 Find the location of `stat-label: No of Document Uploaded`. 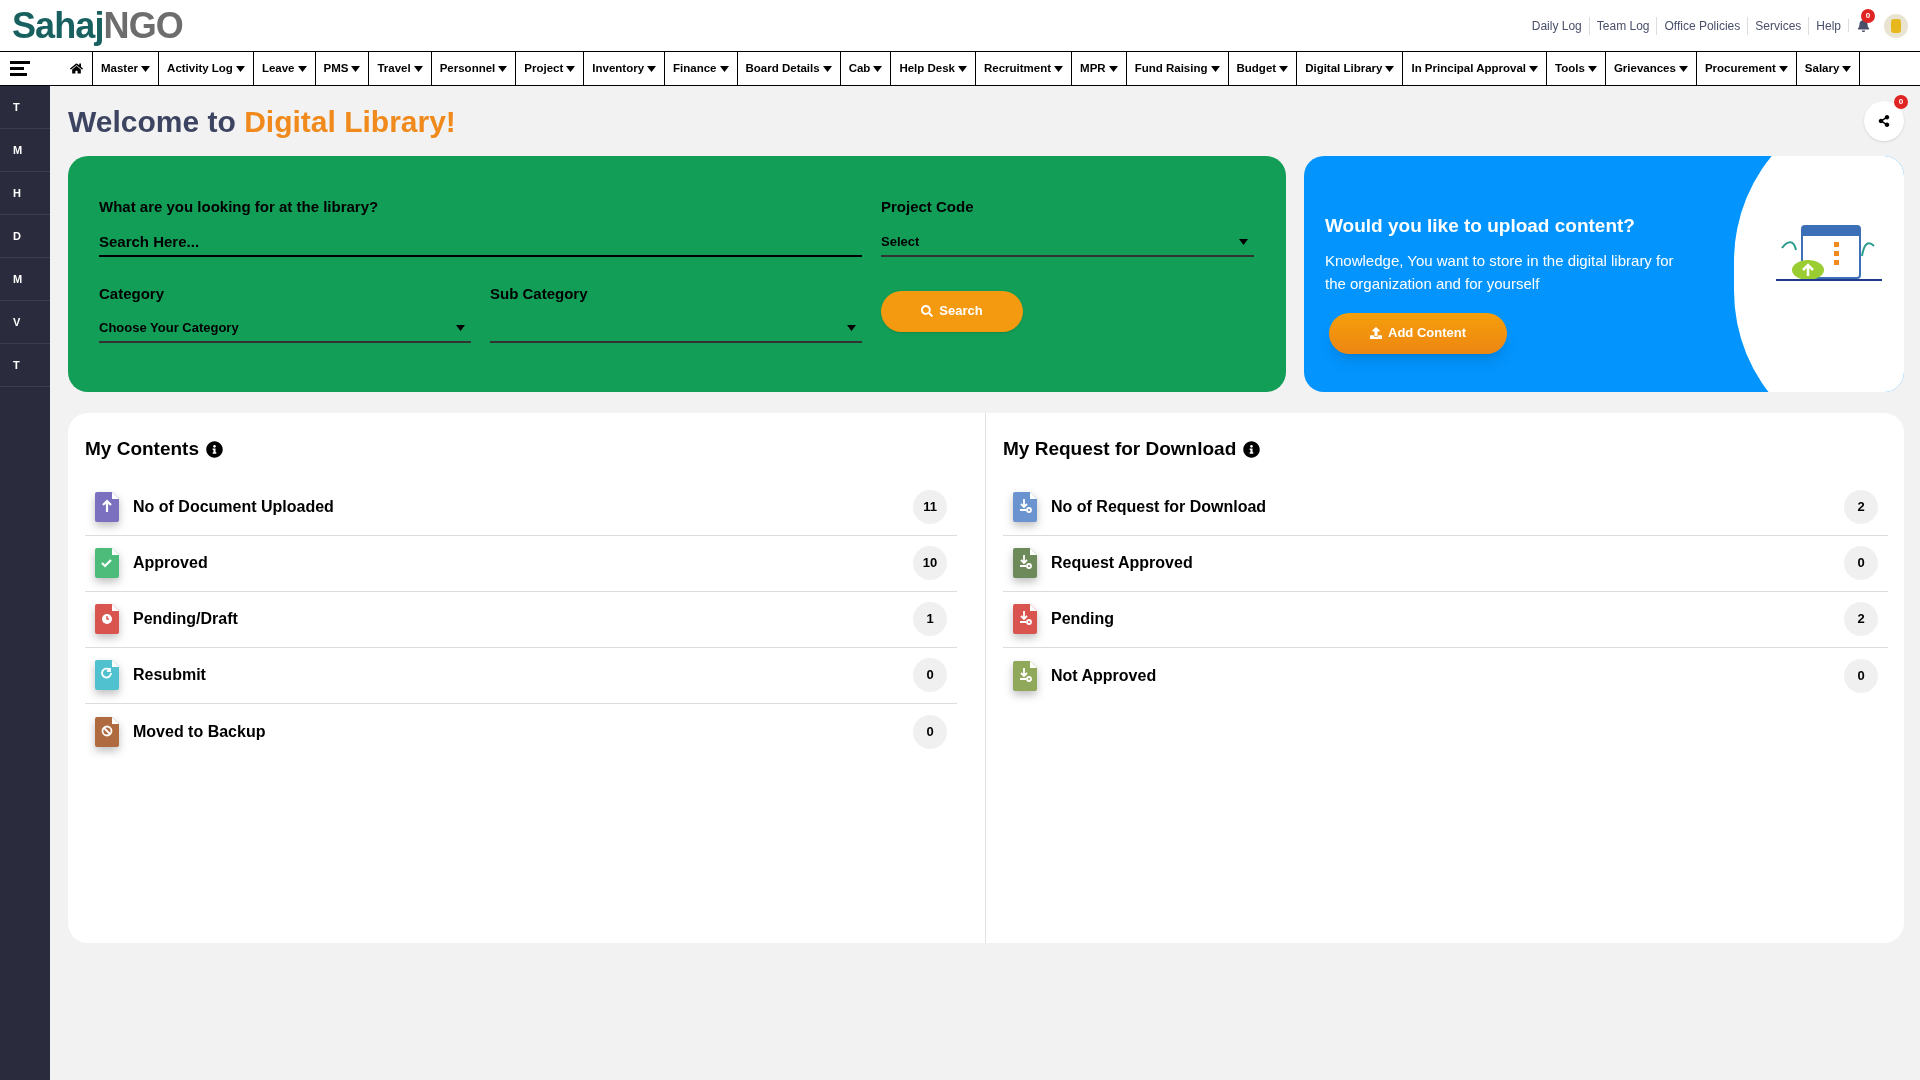

stat-label: No of Document Uploaded is located at coordinates (234, 507).